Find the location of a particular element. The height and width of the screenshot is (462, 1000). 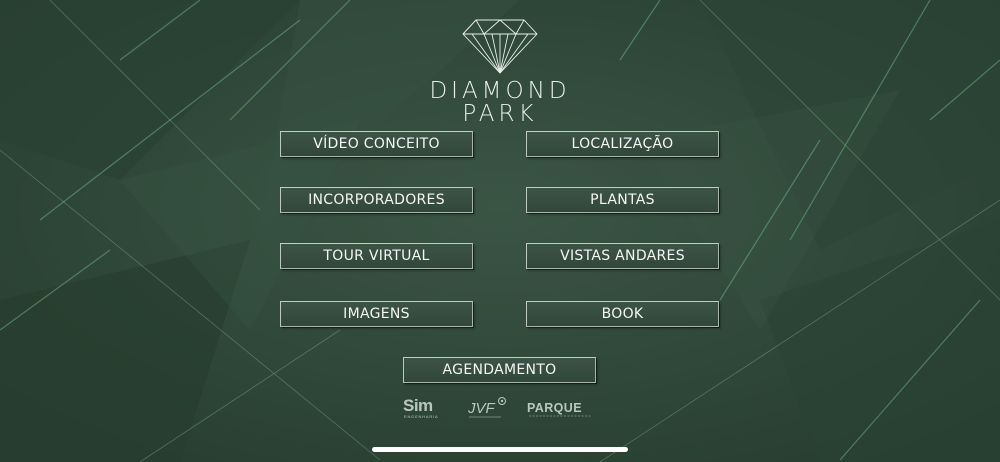

brand-name-line1: DIAMOND is located at coordinates (500, 91).